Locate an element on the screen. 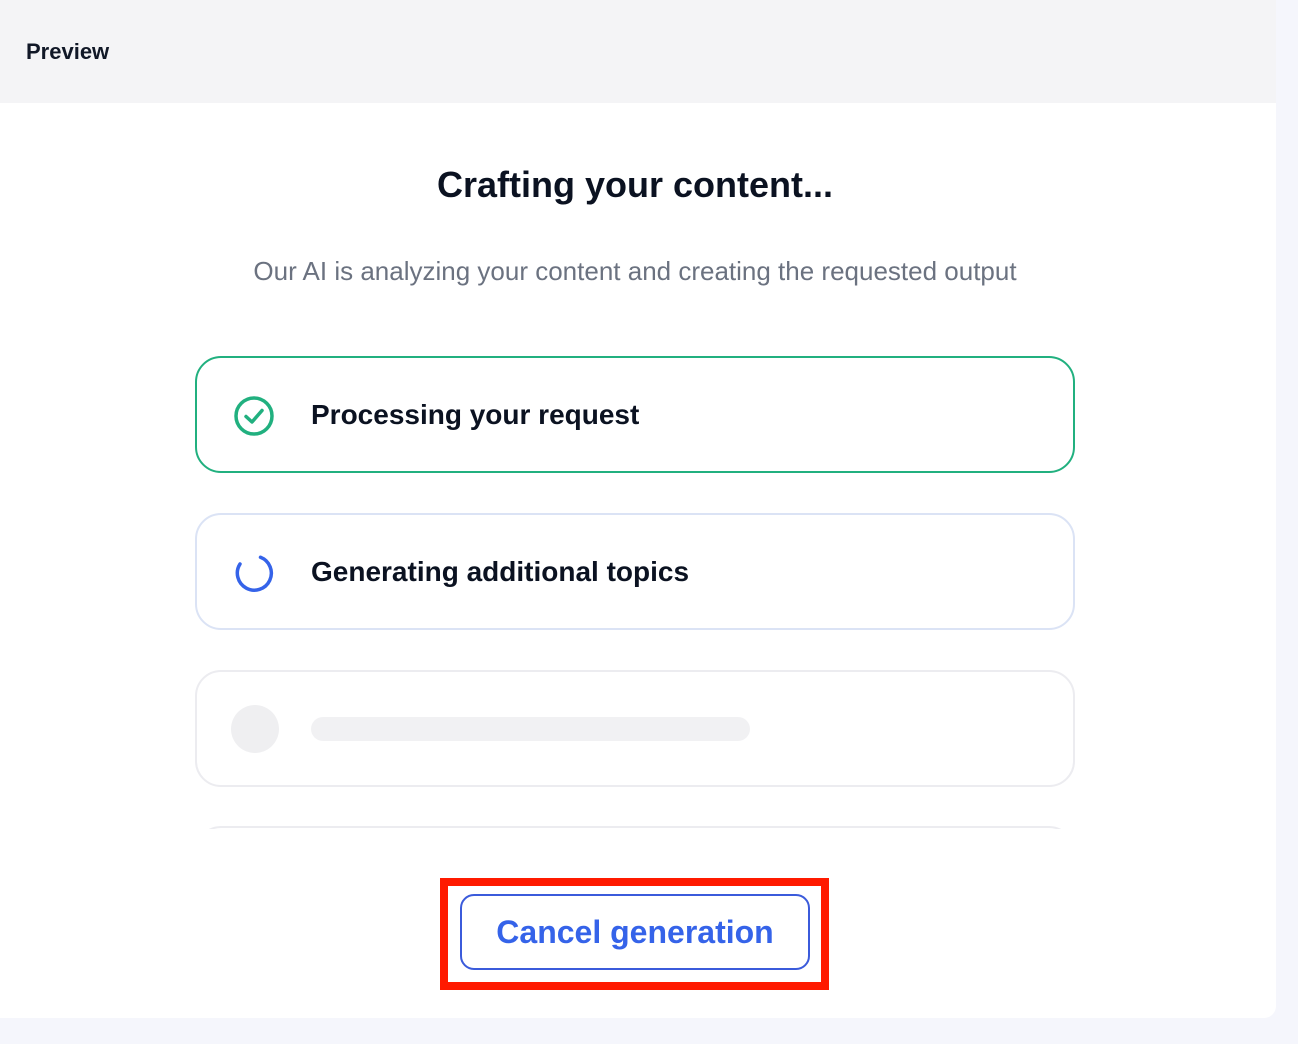  cancel-generation-button: Cancel generation is located at coordinates (635, 932).